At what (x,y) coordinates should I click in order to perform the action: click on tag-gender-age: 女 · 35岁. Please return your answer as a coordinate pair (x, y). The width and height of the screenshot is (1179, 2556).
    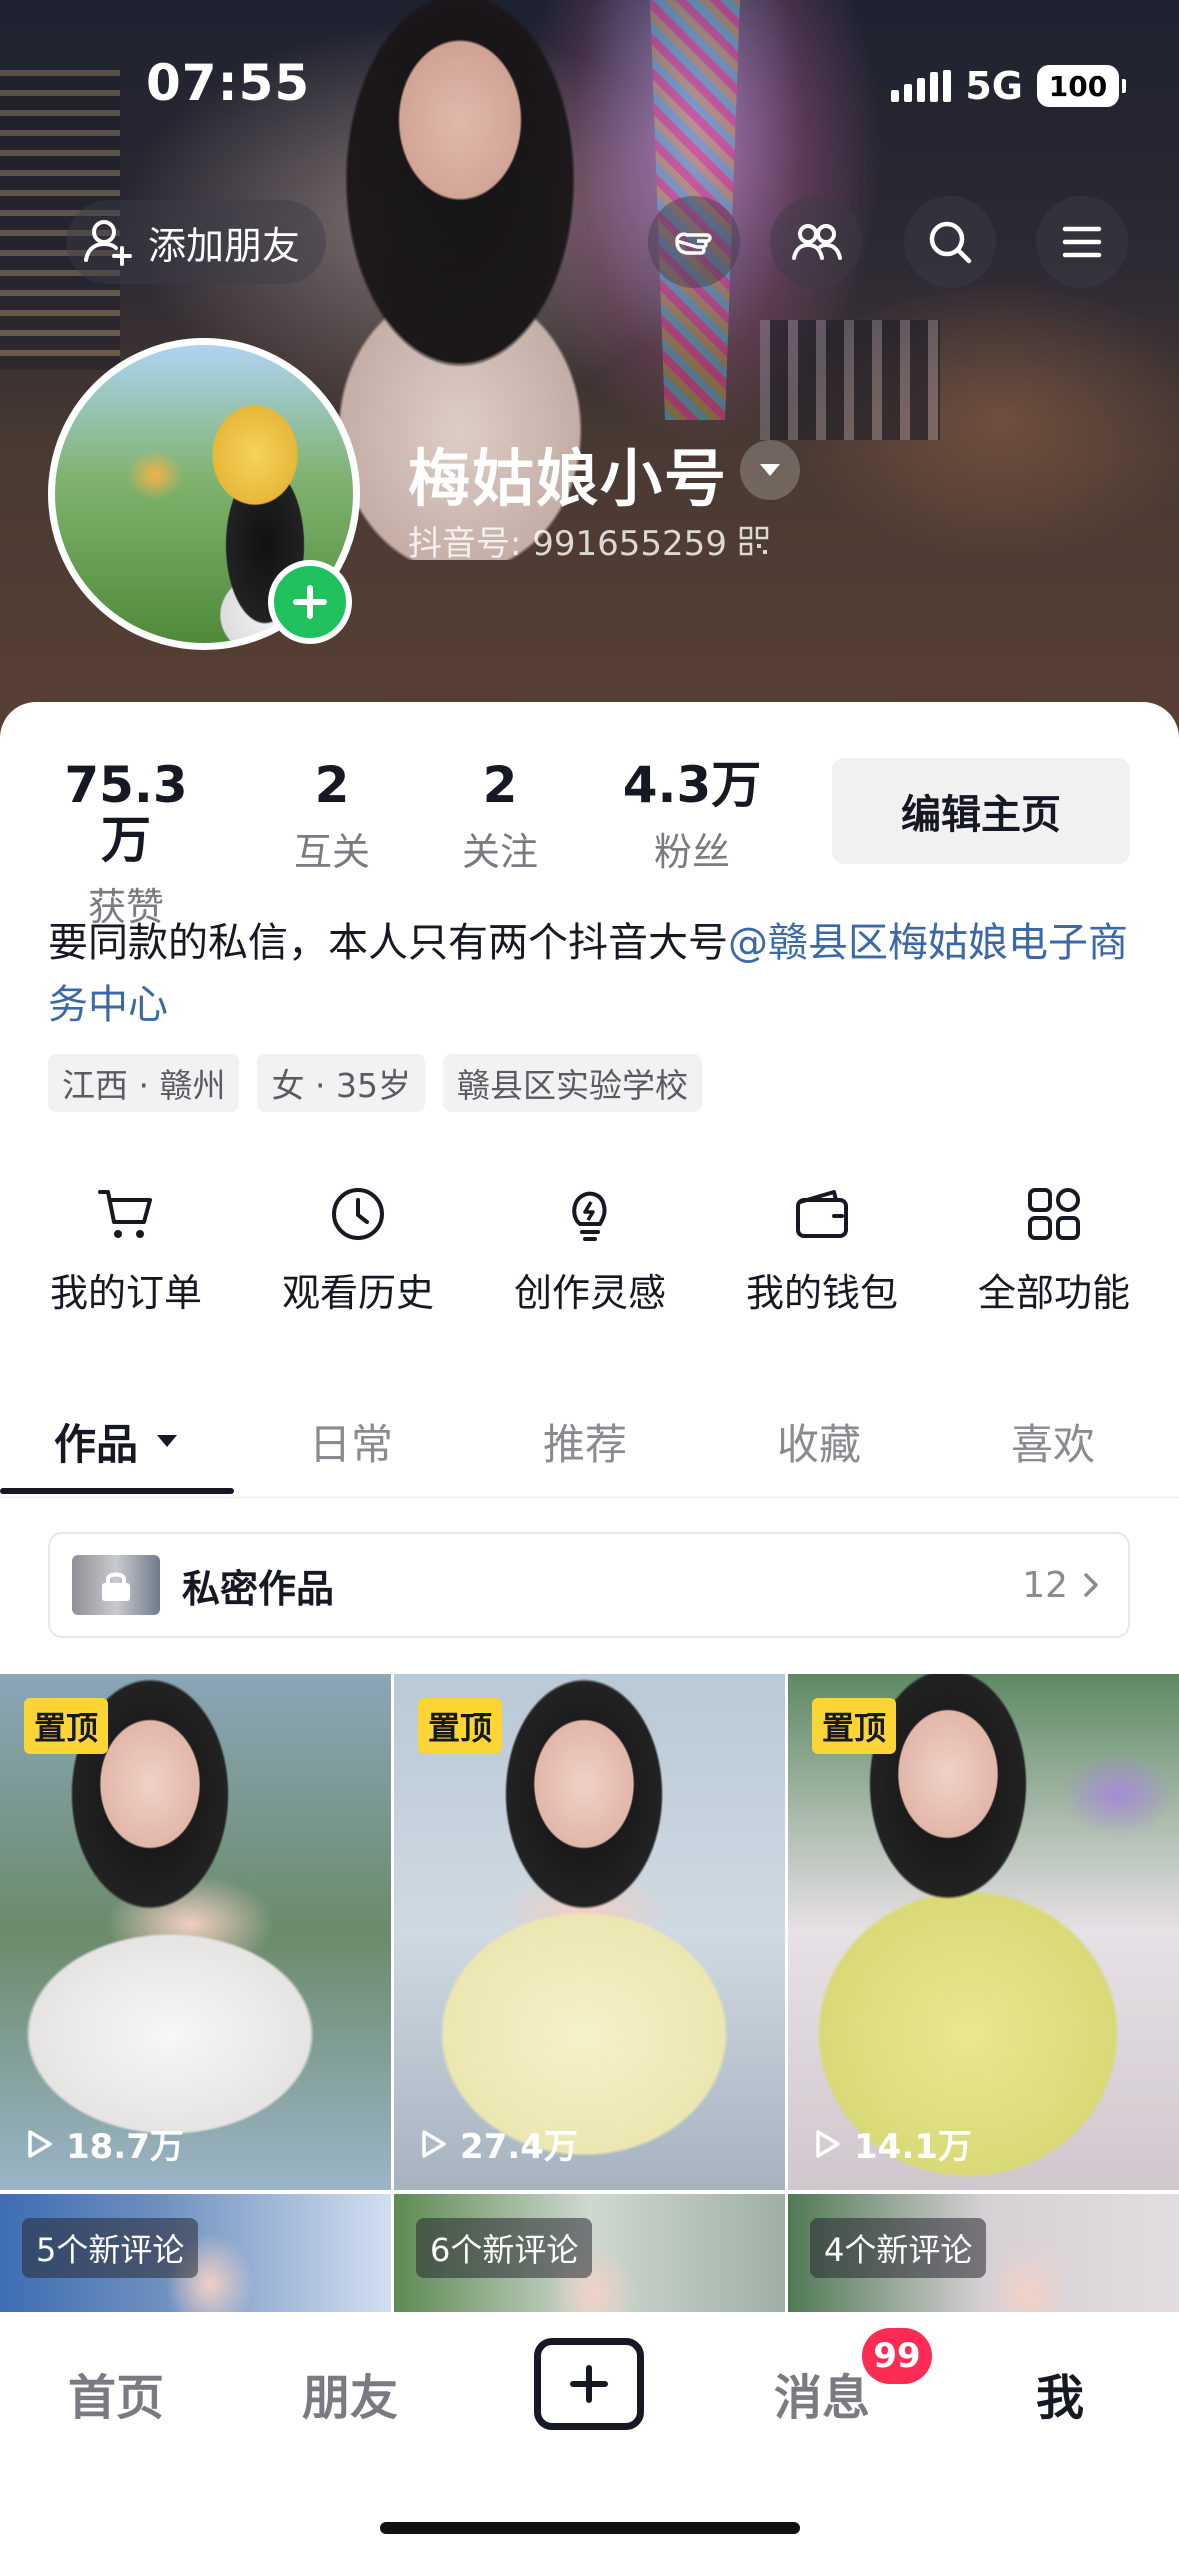
    Looking at the image, I should click on (341, 1083).